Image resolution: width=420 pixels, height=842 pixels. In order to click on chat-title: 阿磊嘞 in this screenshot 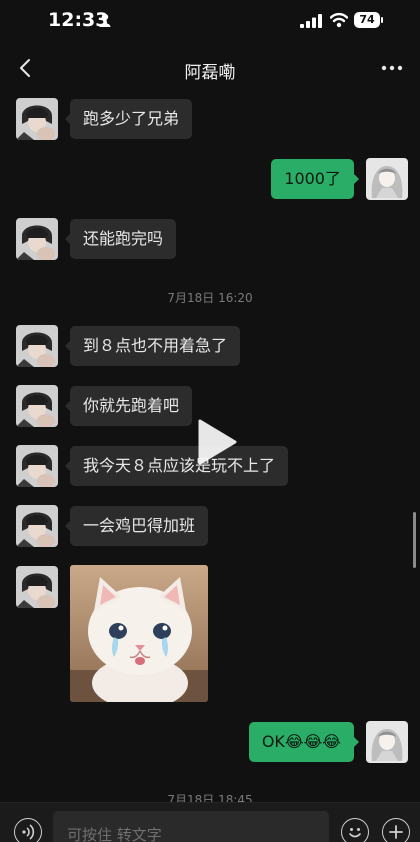, I will do `click(210, 73)`.